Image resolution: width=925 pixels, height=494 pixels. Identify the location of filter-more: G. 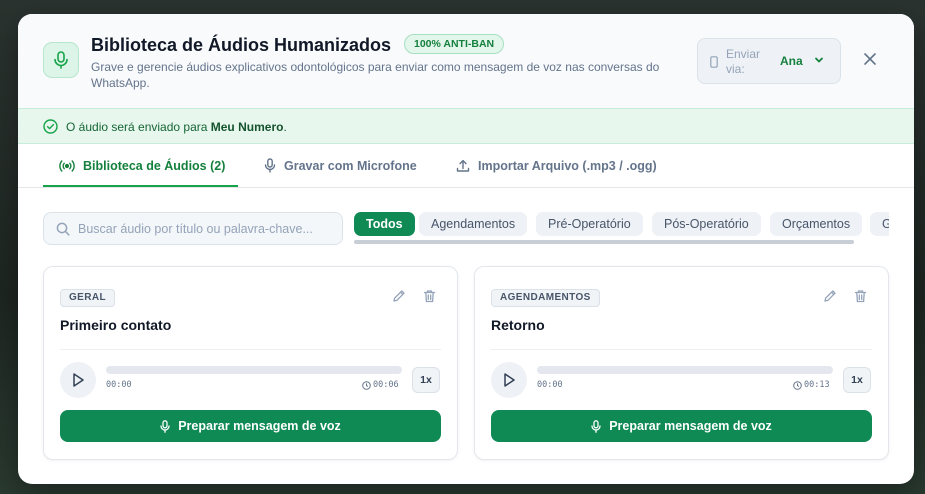
(879, 224).